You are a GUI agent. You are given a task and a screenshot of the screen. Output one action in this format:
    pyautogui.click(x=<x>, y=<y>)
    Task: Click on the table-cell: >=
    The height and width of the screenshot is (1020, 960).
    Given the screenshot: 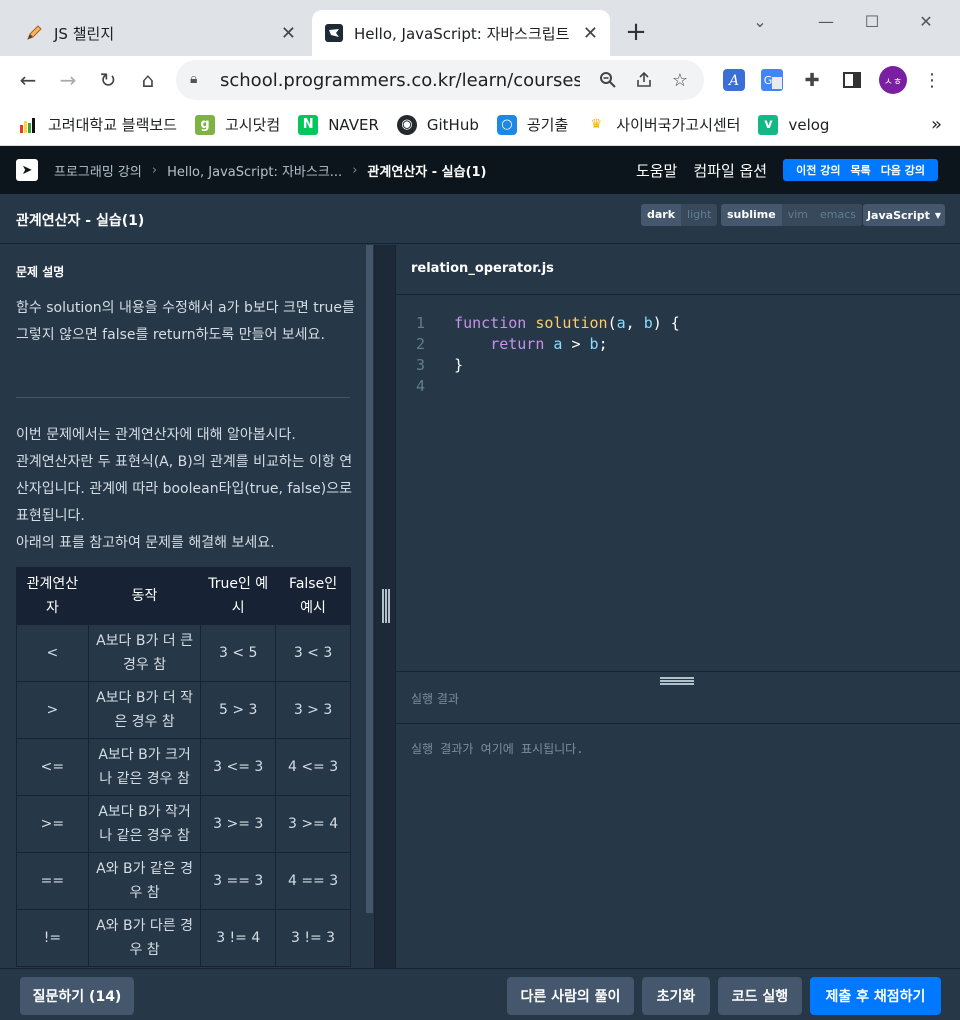 What is the action you would take?
    pyautogui.click(x=52, y=824)
    